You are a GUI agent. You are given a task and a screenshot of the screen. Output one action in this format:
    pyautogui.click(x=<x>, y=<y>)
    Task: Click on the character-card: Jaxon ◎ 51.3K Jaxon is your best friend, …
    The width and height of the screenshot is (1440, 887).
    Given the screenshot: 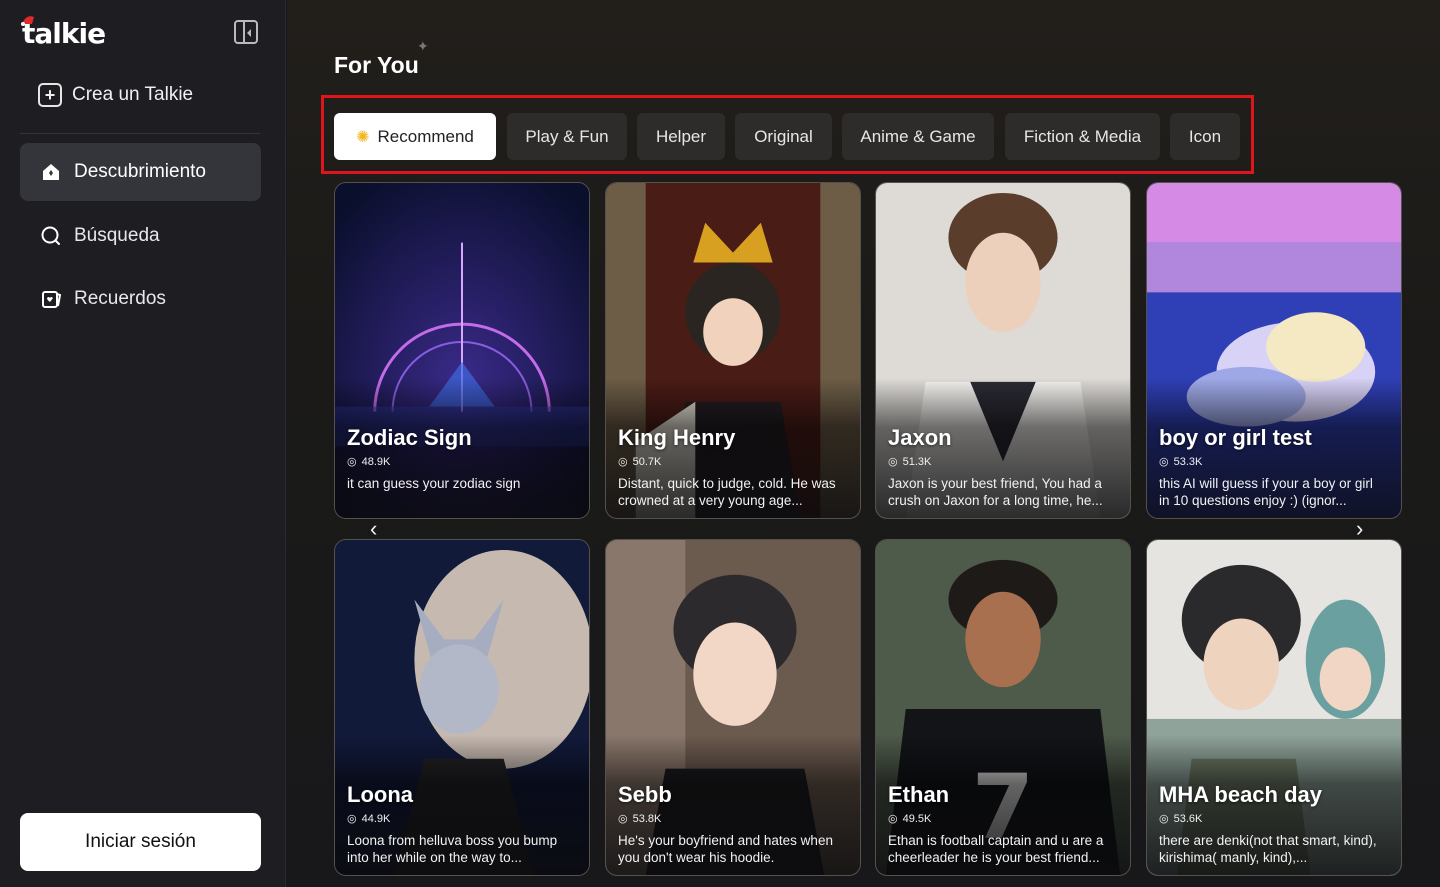 What is the action you would take?
    pyautogui.click(x=1003, y=350)
    